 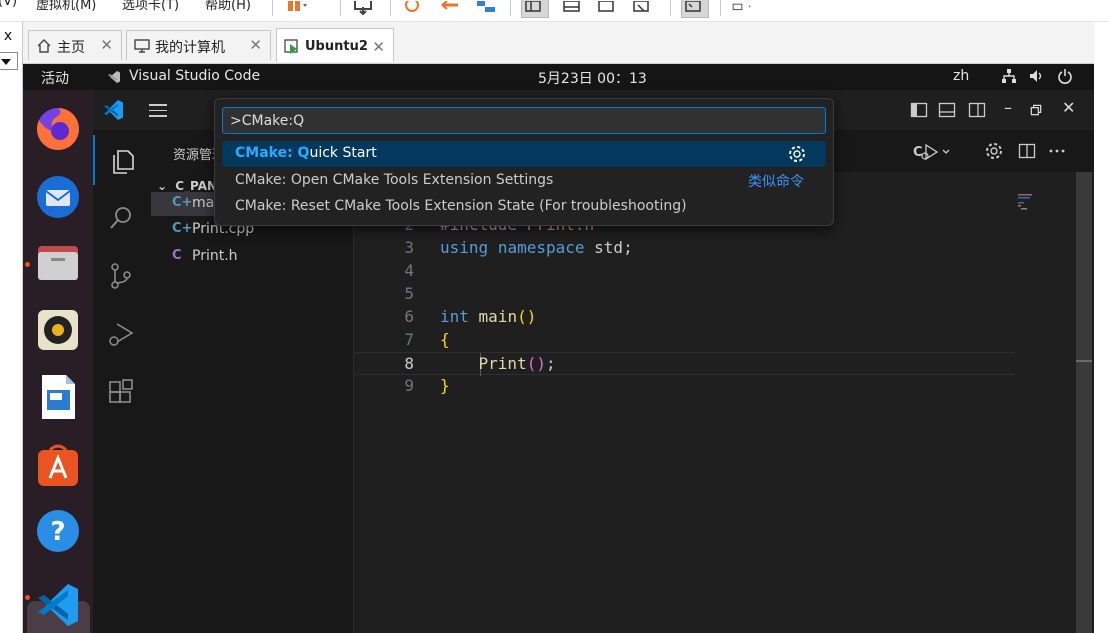 I want to click on toggle-primary-sidebar-icon, so click(x=919, y=110).